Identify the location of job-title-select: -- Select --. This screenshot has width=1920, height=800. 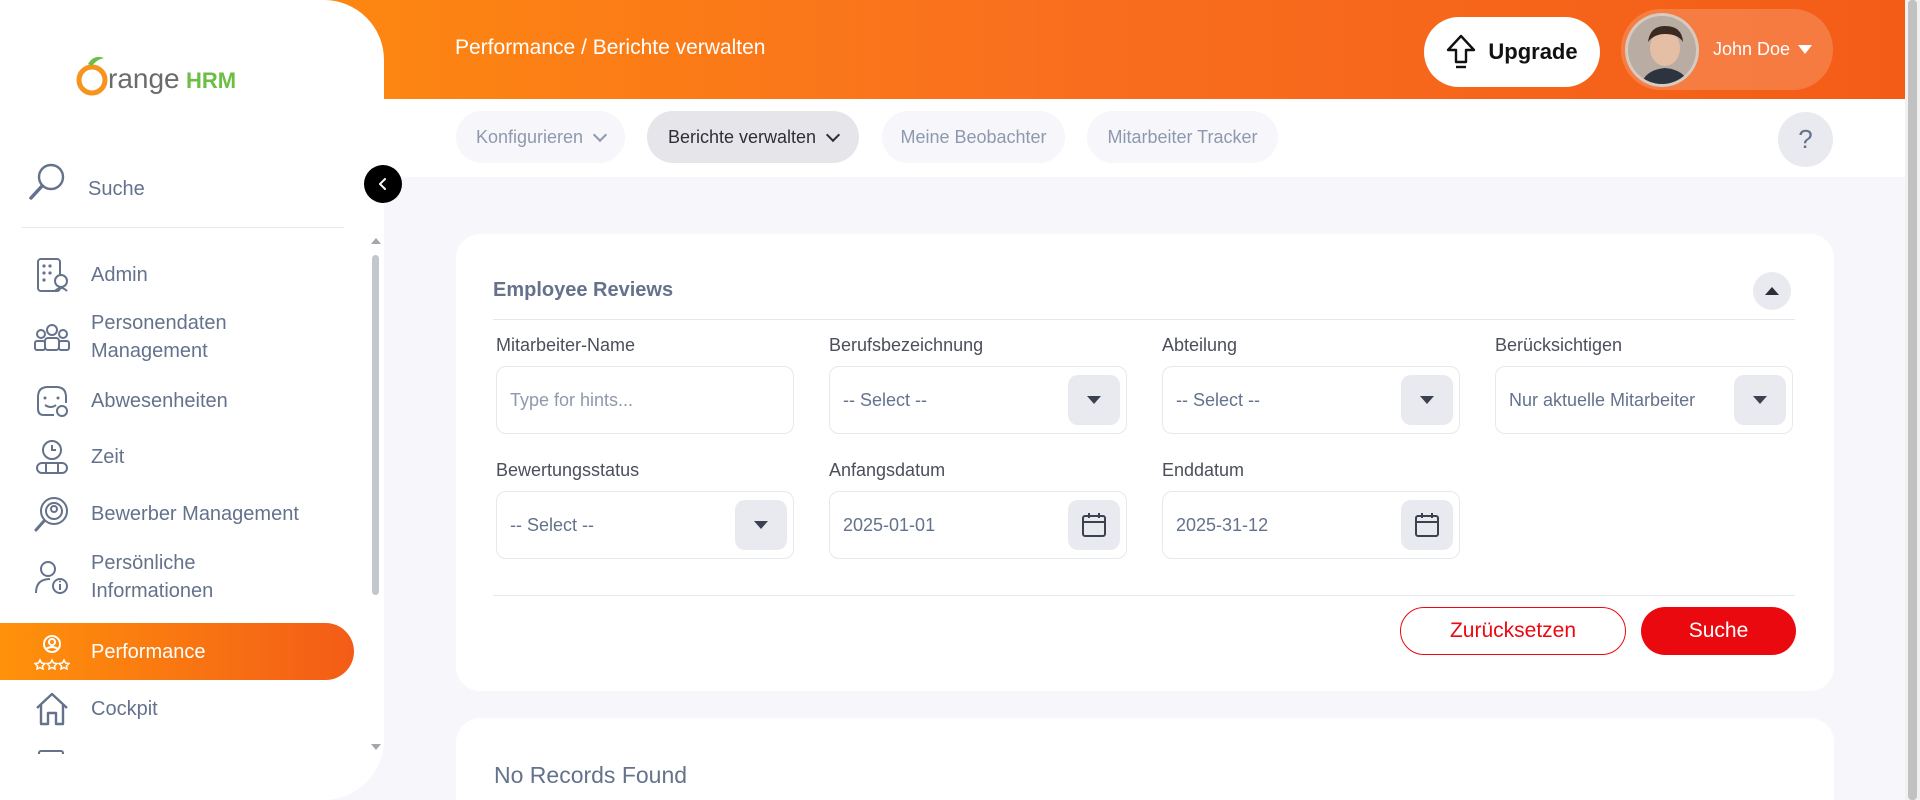
(978, 400).